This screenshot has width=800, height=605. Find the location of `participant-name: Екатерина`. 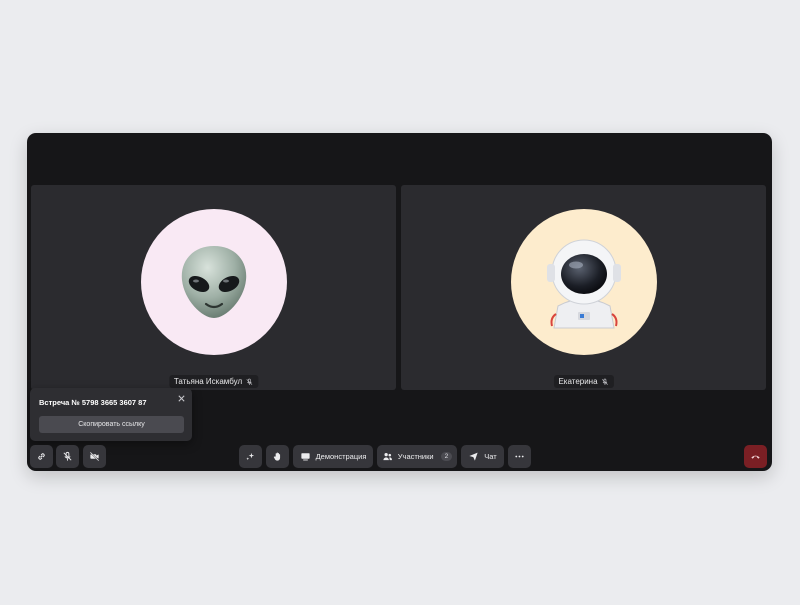

participant-name: Екатерина is located at coordinates (578, 381).